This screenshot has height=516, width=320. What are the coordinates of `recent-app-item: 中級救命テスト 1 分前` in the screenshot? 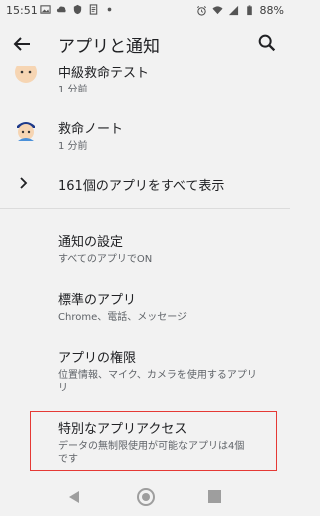 It's located at (145, 79).